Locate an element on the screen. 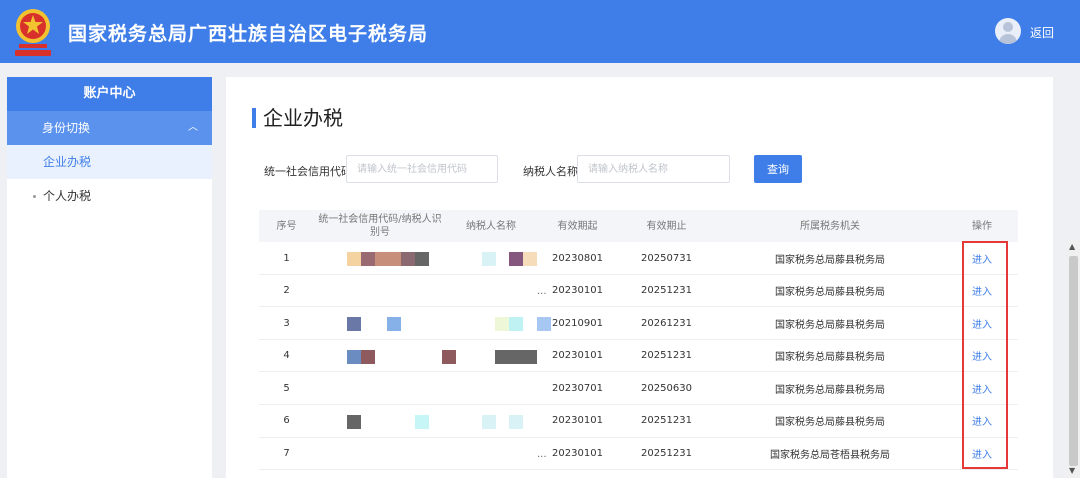 Image resolution: width=1080 pixels, height=478 pixels. user-avatar-icon is located at coordinates (1008, 31).